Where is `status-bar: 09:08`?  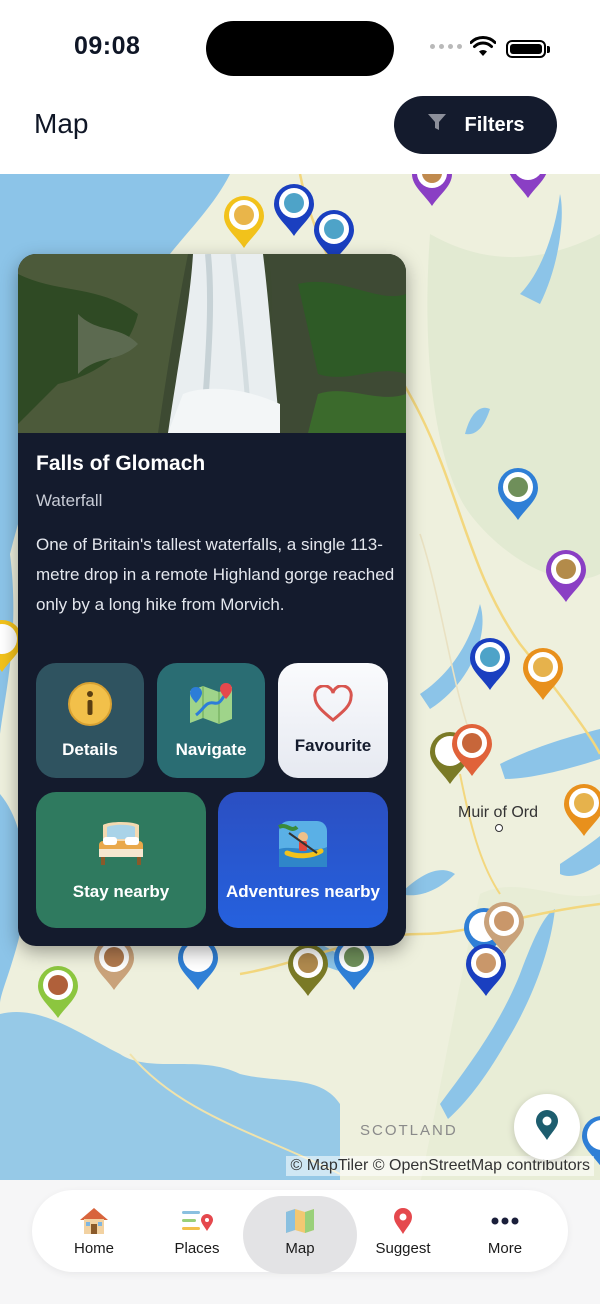 status-bar: 09:08 is located at coordinates (300, 46).